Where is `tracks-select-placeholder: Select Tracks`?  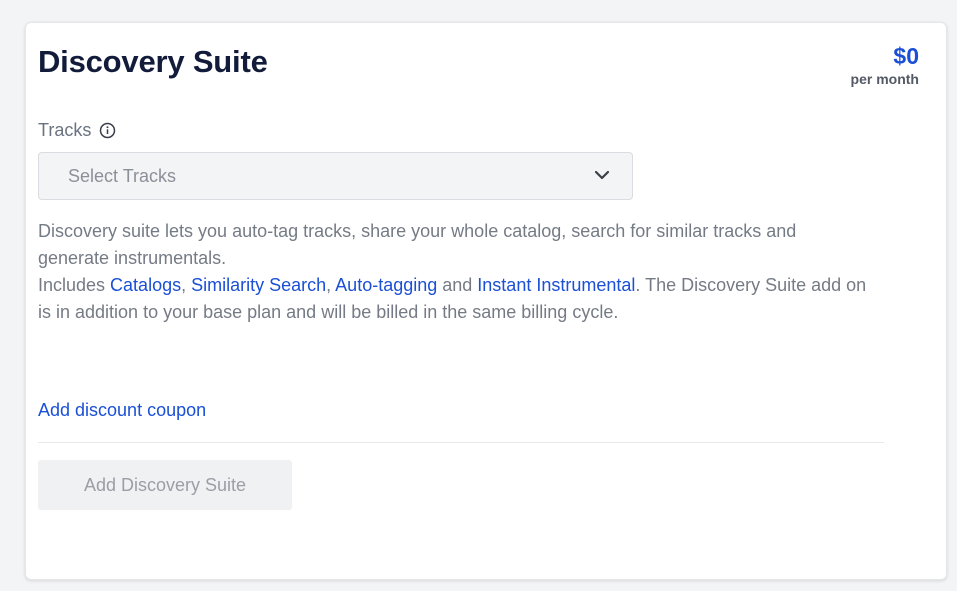
tracks-select-placeholder: Select Tracks is located at coordinates (122, 175).